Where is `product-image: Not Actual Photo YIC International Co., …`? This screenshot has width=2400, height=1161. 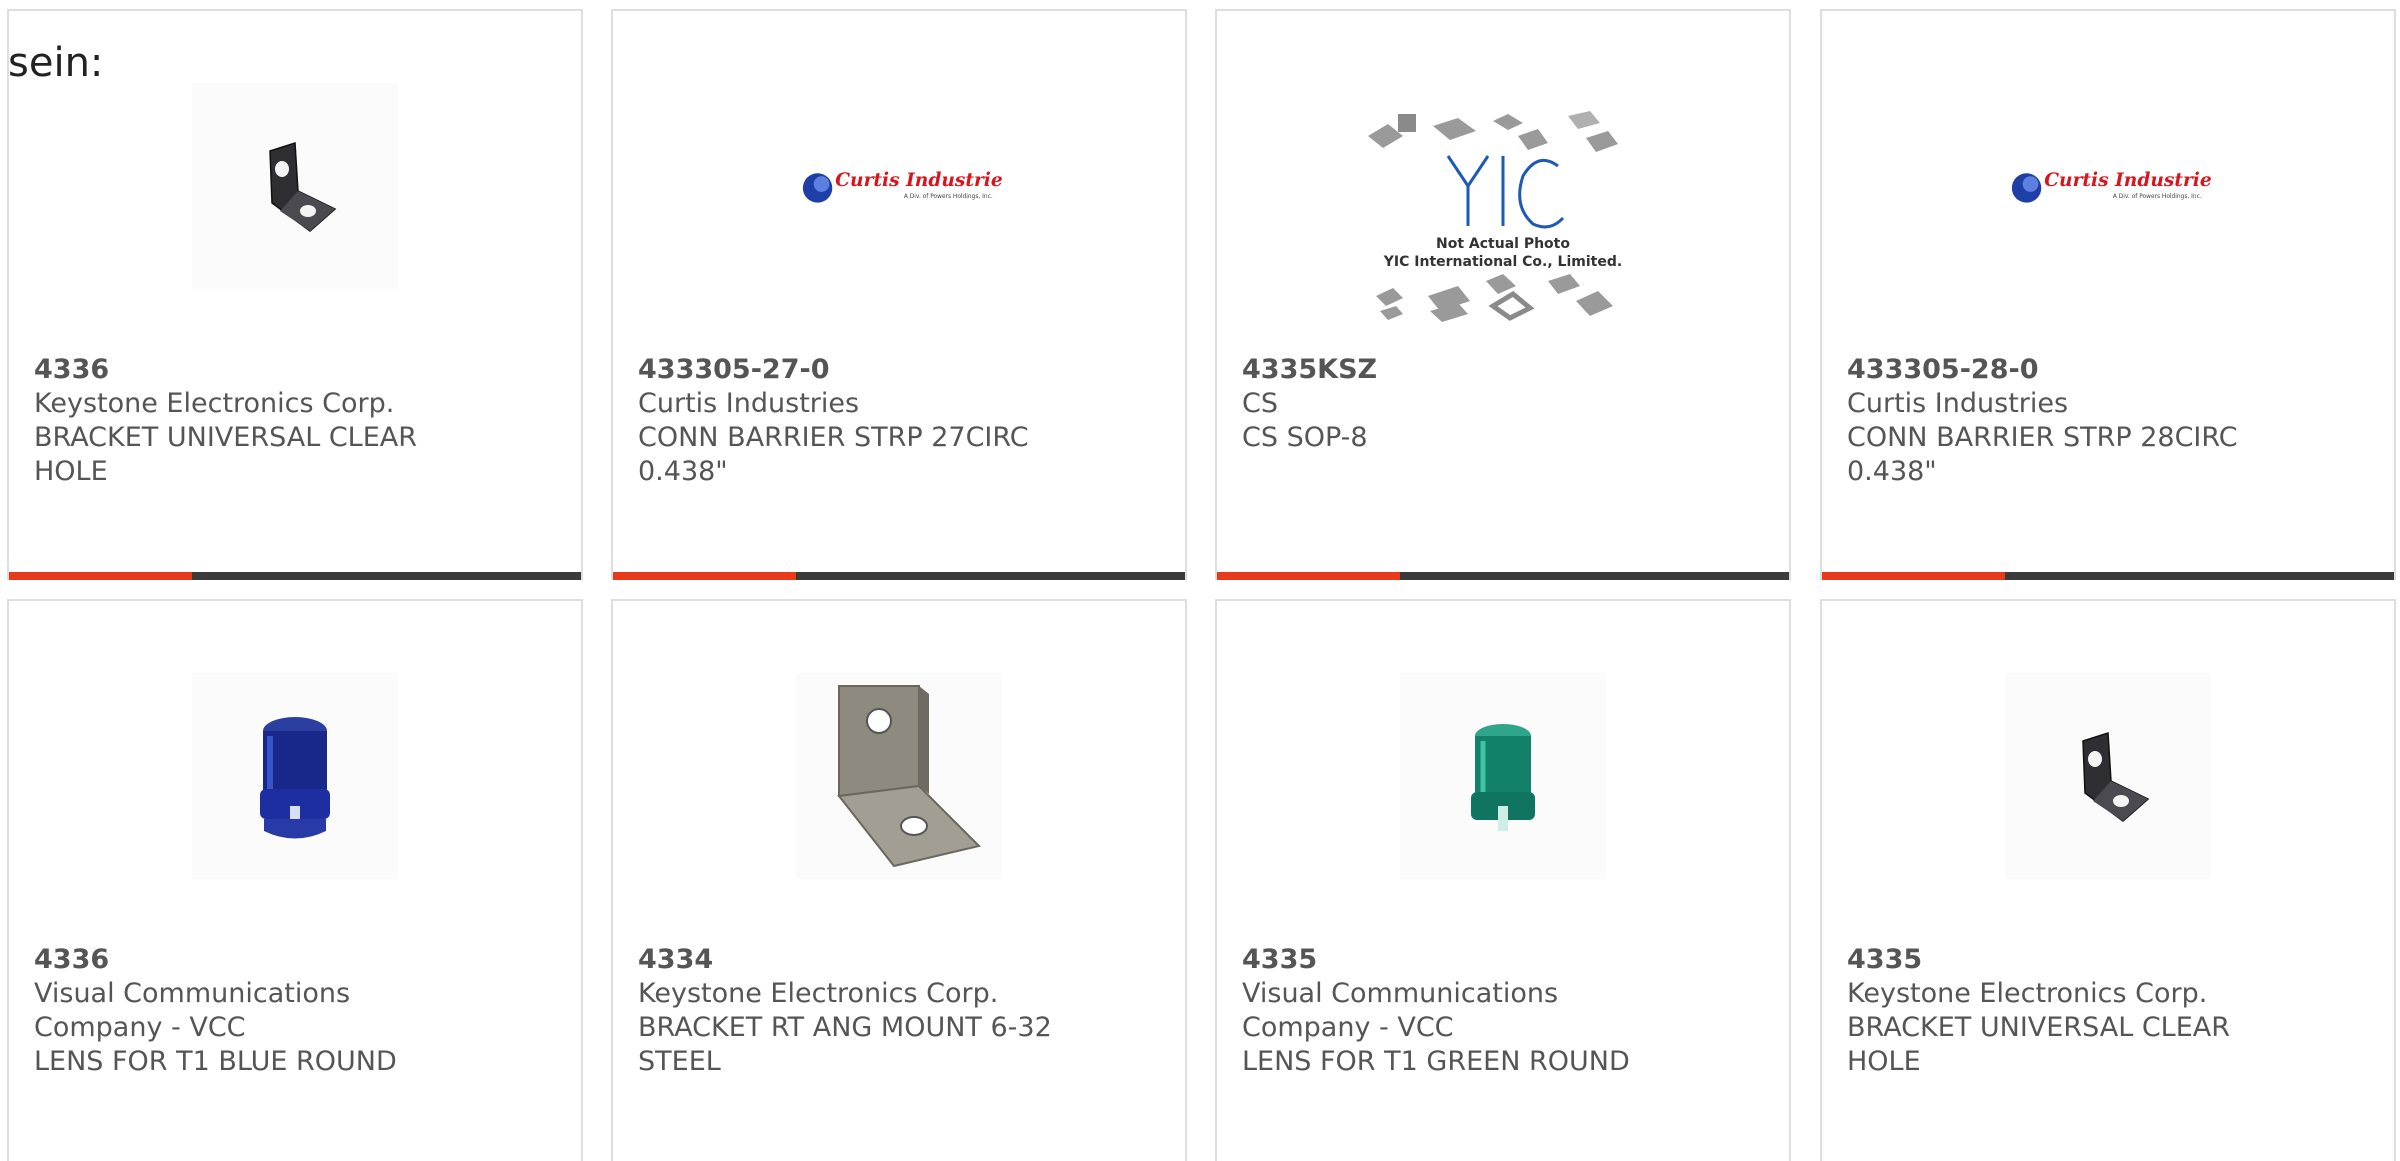
product-image: Not Actual Photo YIC International Co., … is located at coordinates (1503, 221).